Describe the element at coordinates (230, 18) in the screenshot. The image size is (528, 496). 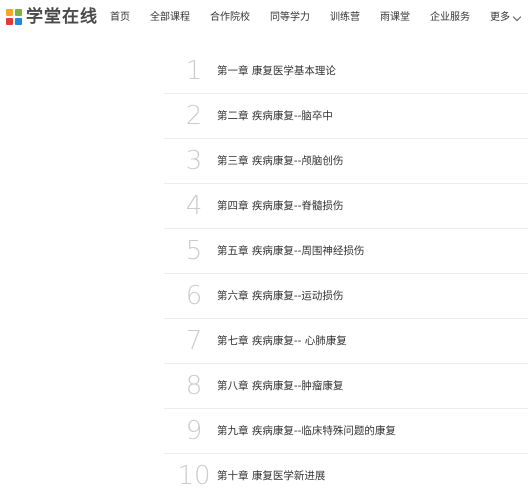
I see `nav-item-partner-schools: 合作院校` at that location.